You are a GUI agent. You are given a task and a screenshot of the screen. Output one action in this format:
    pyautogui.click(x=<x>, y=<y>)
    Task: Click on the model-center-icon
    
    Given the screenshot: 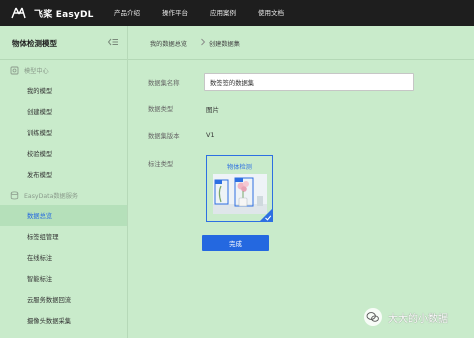 What is the action you would take?
    pyautogui.click(x=14, y=70)
    